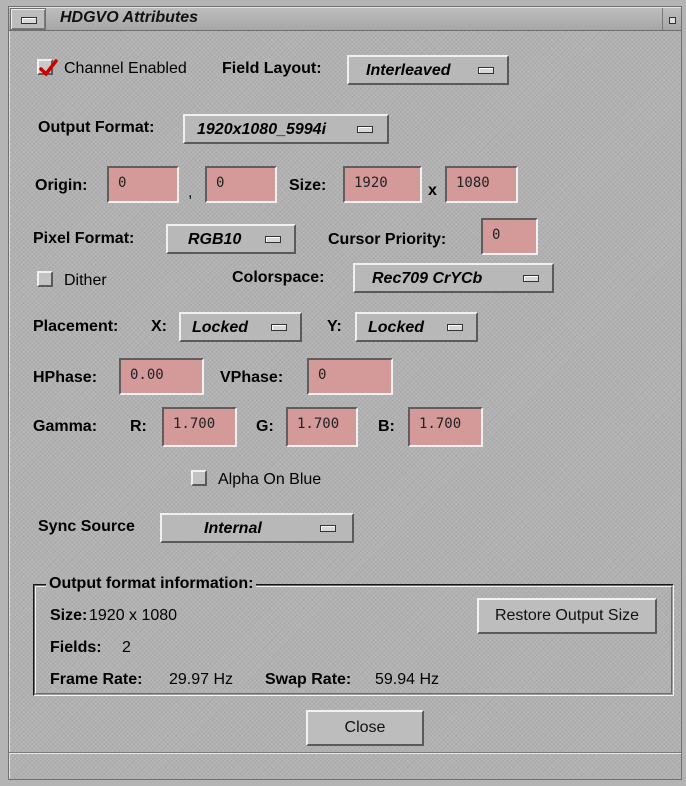 The width and height of the screenshot is (686, 786). I want to click on gamma-g-field: 1.700, so click(322, 427).